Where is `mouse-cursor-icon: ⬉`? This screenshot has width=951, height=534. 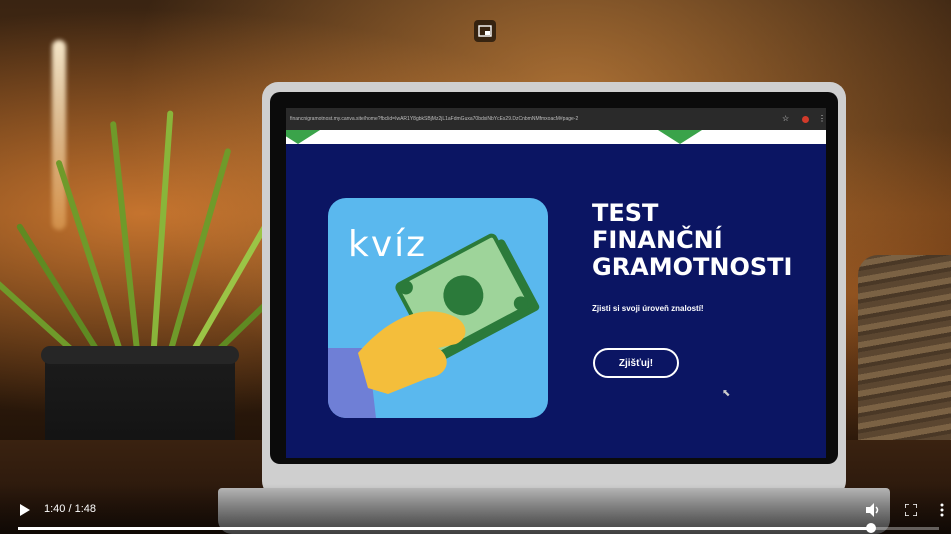
mouse-cursor-icon: ⬉ is located at coordinates (726, 393).